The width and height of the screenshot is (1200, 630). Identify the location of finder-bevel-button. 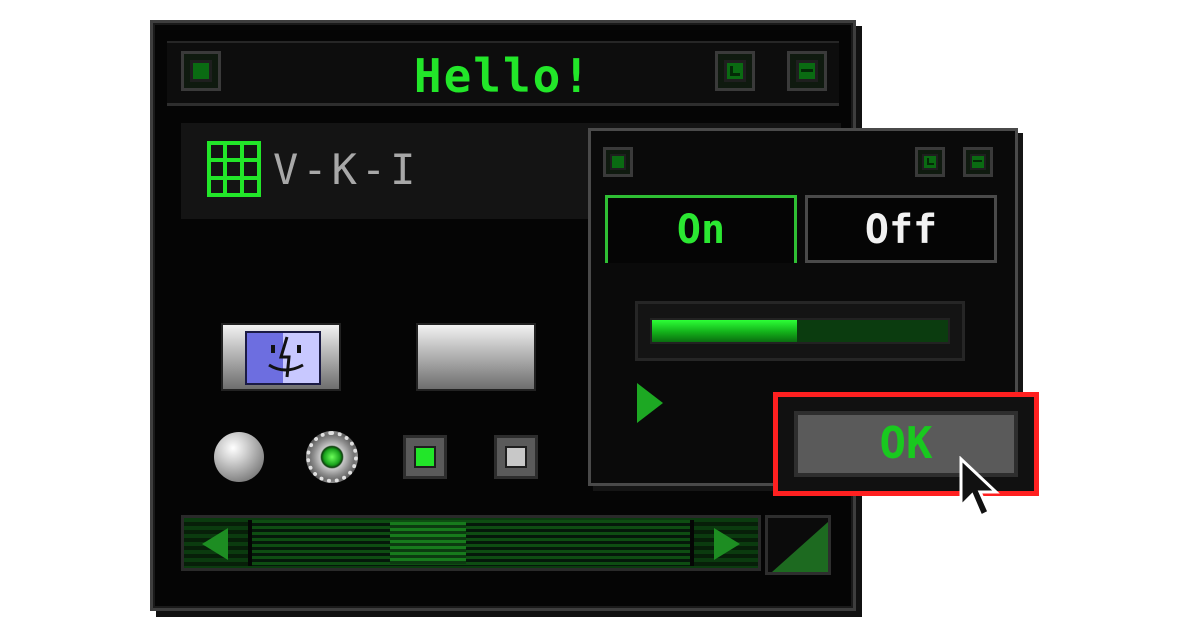
(281, 357).